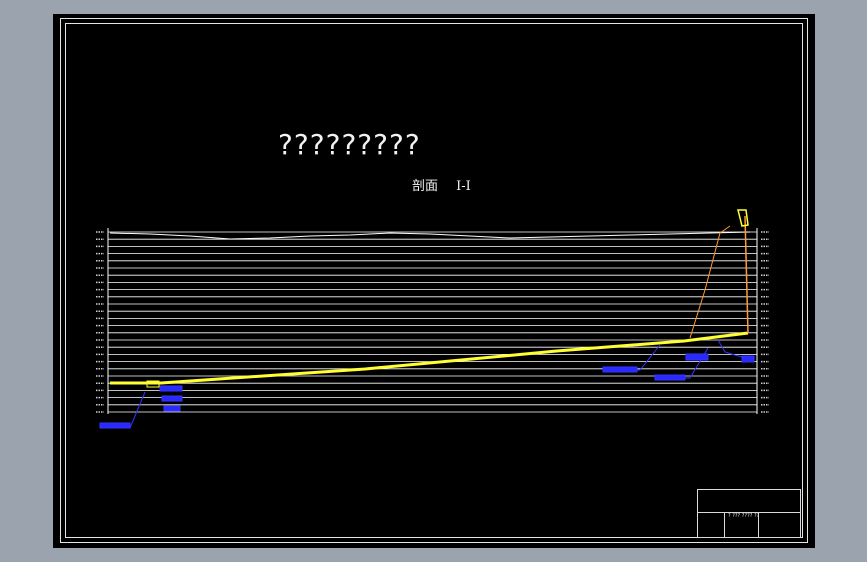 This screenshot has height=562, width=867. I want to click on pipeline-profile-line, so click(429, 358).